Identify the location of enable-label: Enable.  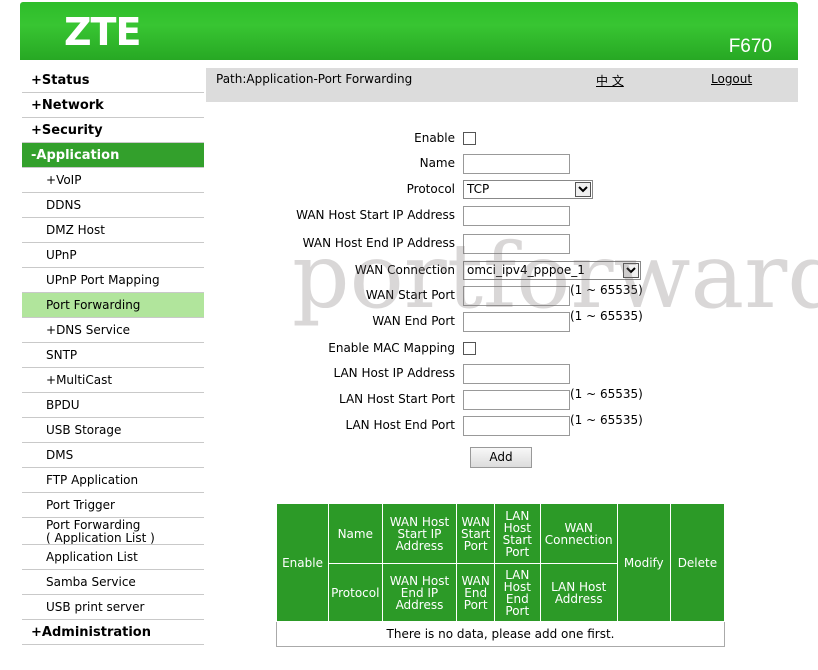
(434, 138).